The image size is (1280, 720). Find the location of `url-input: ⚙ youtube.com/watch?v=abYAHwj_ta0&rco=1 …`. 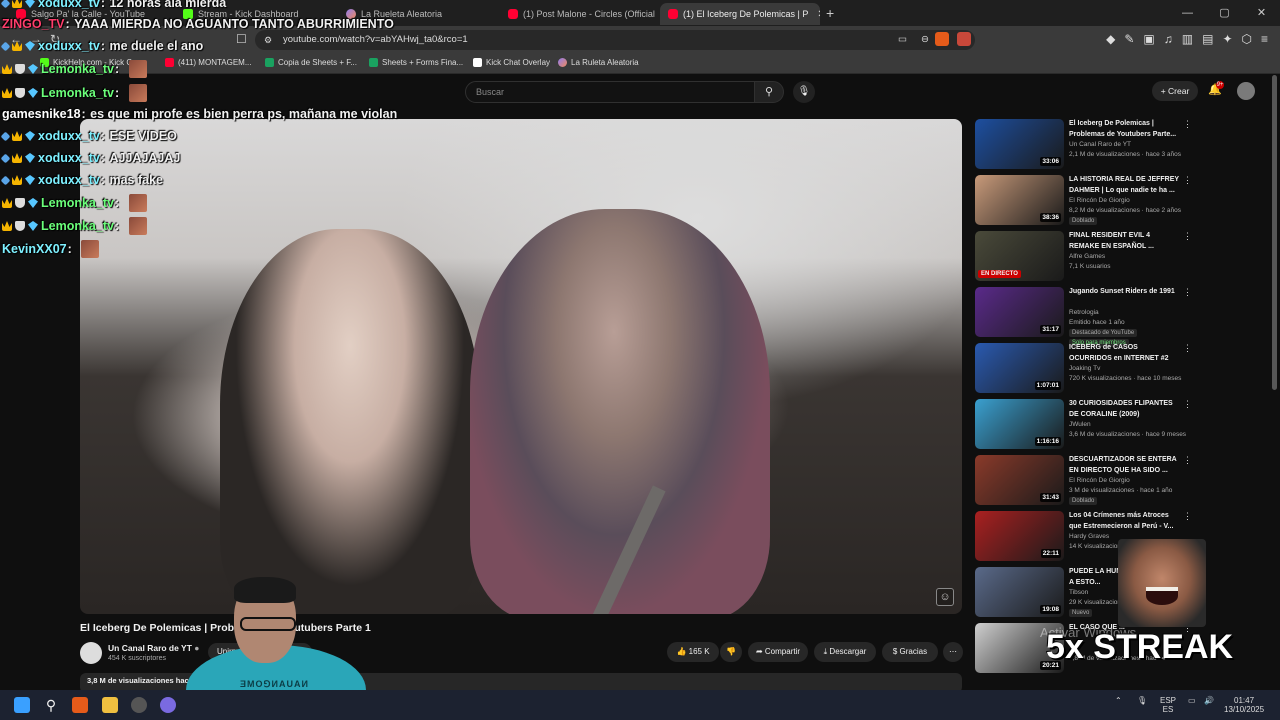

url-input: ⚙ youtube.com/watch?v=abYAHwj_ta0&rco=1 … is located at coordinates (615, 40).